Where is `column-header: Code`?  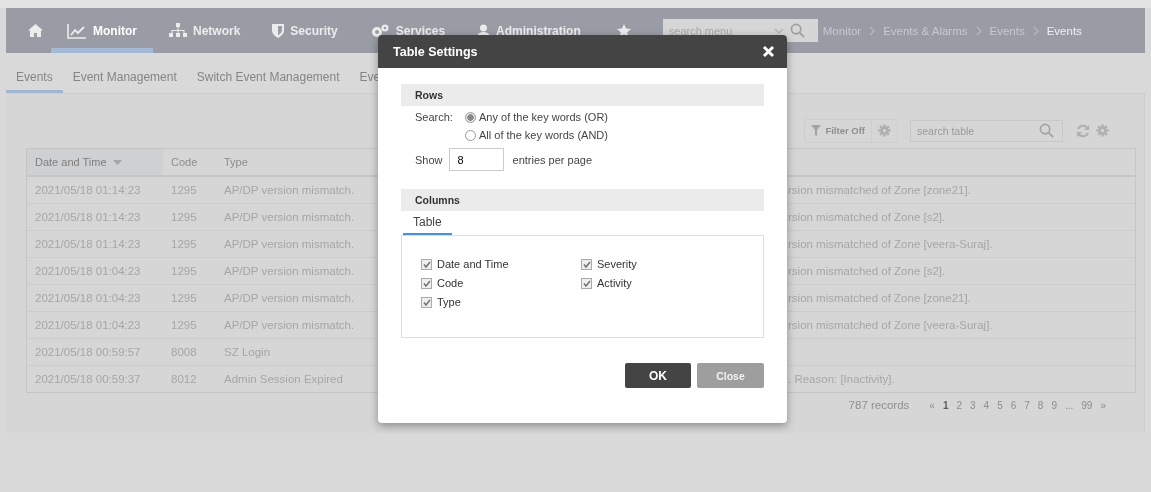
column-header: Code is located at coordinates (184, 162).